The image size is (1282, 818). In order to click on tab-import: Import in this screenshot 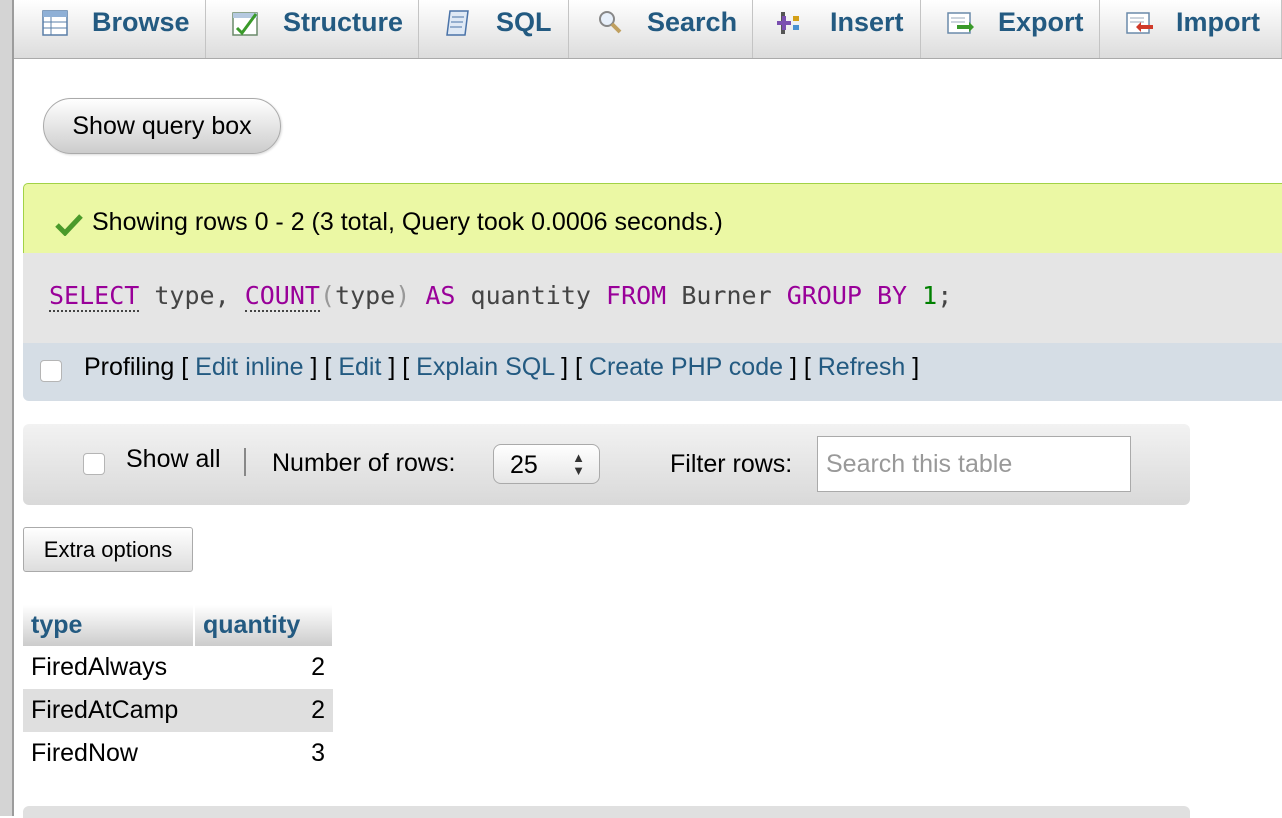, I will do `click(1191, 29)`.